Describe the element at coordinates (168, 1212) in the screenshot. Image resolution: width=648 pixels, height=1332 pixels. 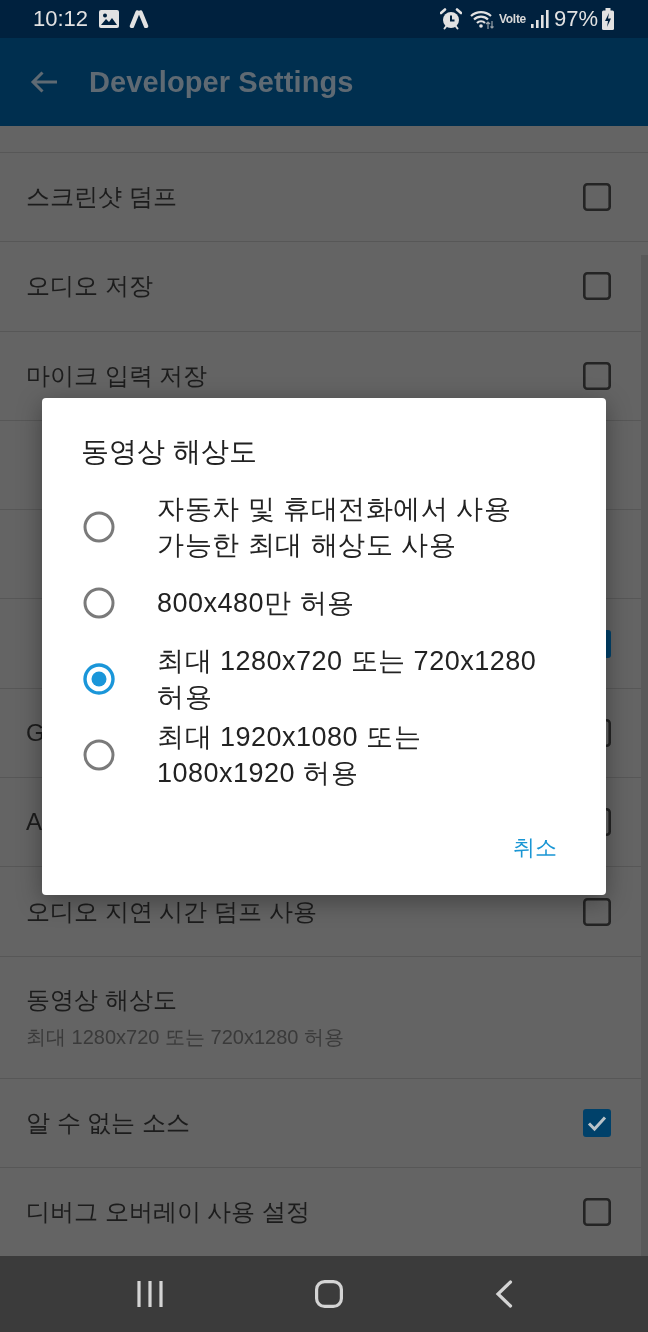
I see `setting-label: 디버그 오버레이 사용 설정` at that location.